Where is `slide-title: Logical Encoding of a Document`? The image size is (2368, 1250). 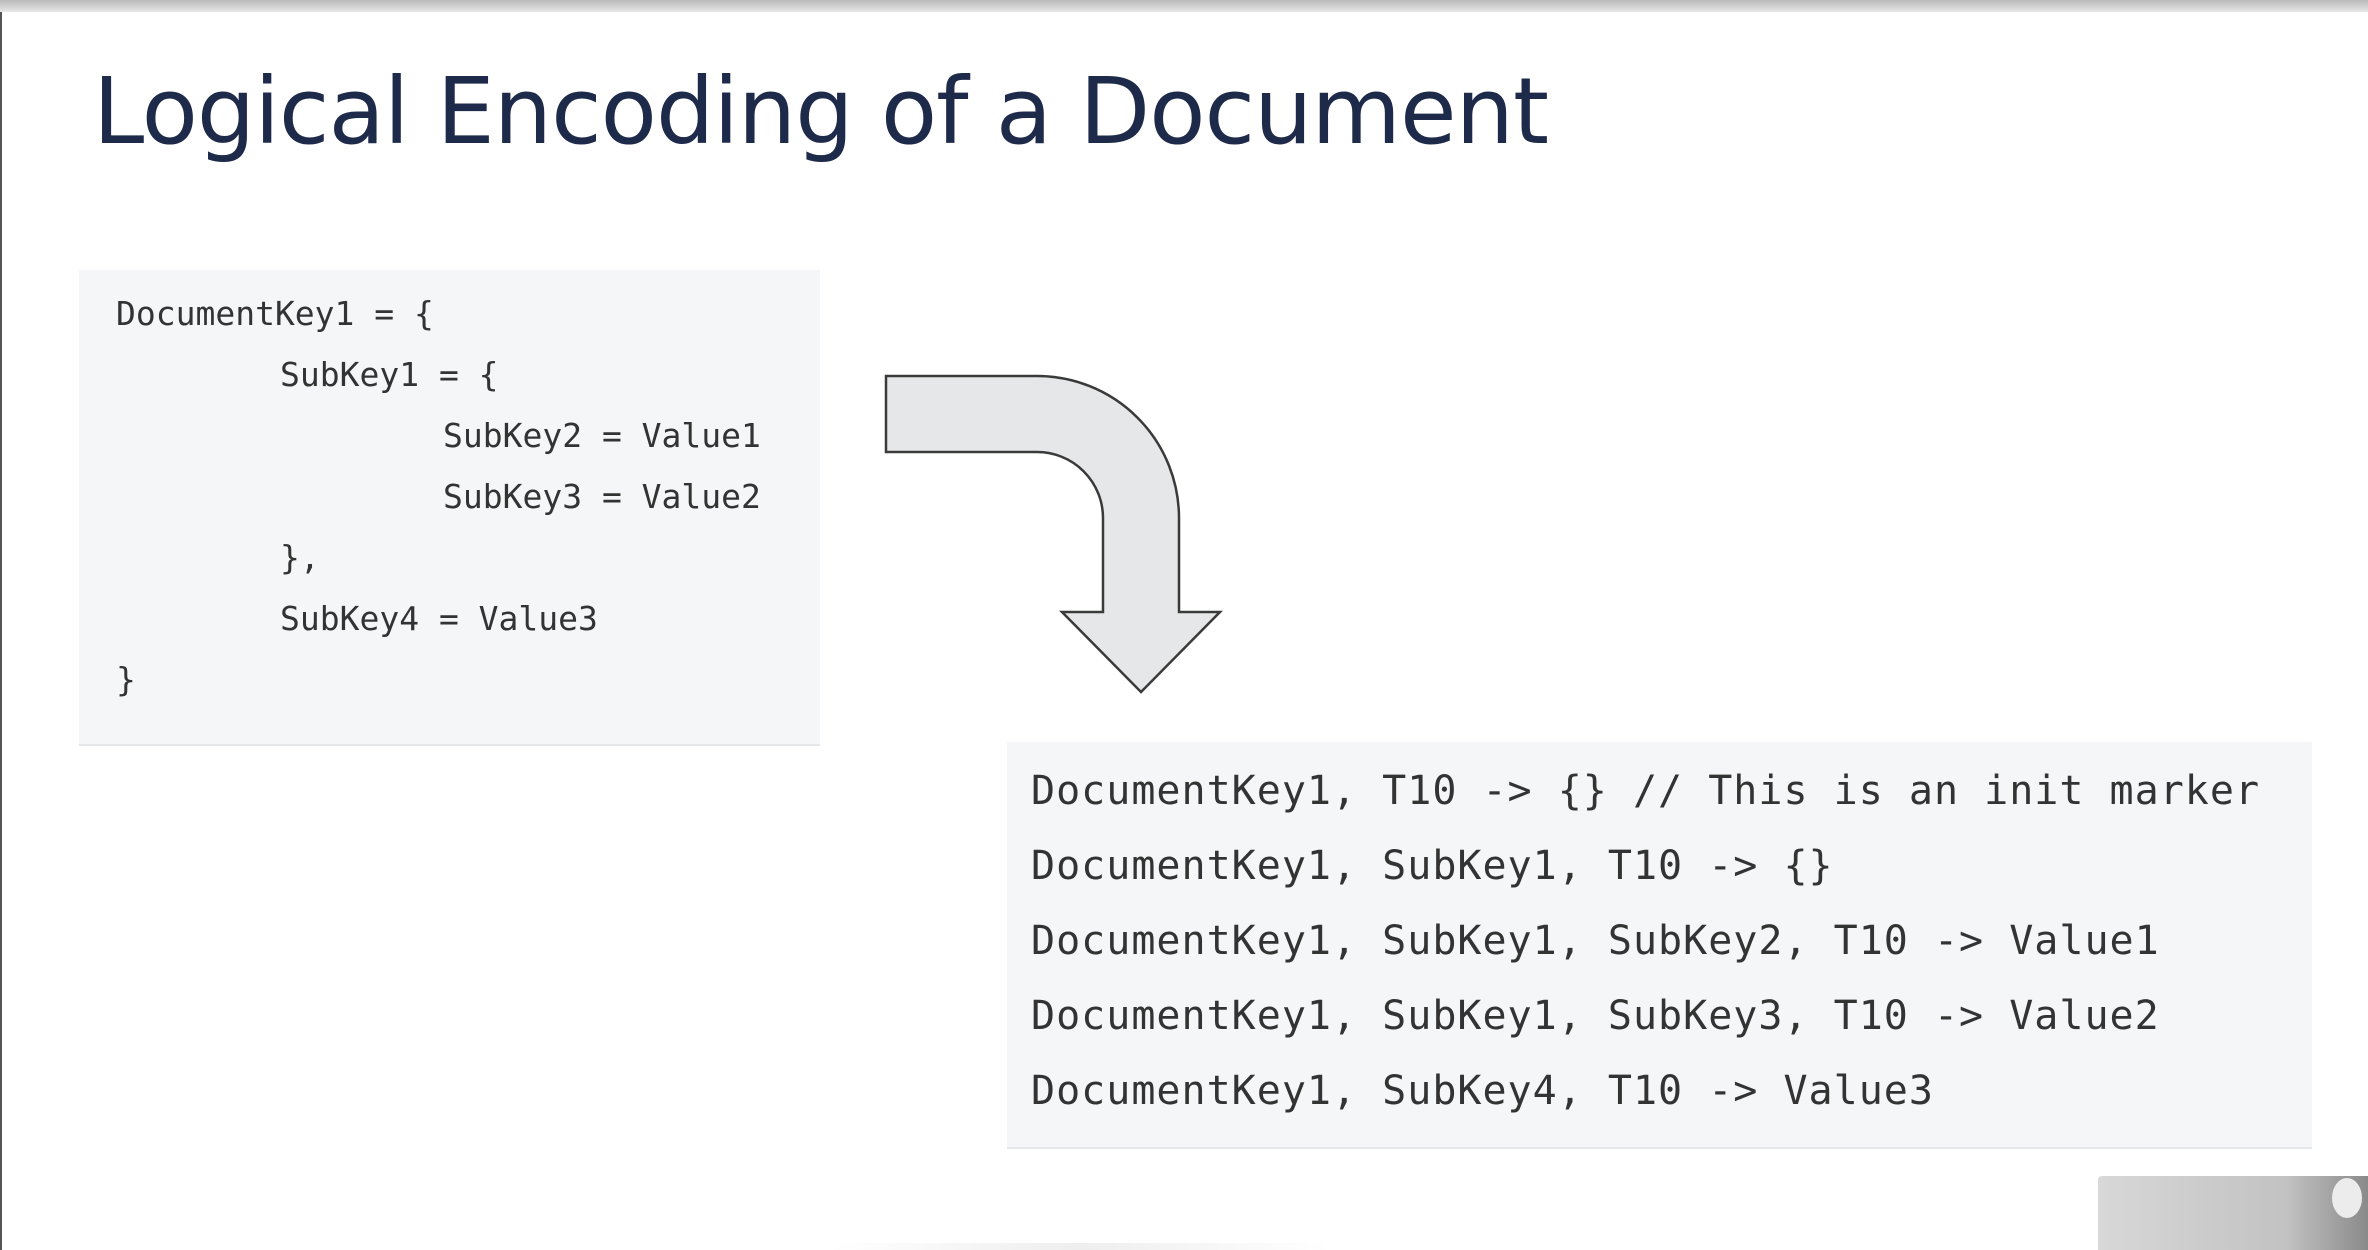
slide-title: Logical Encoding of a Document is located at coordinates (821, 111).